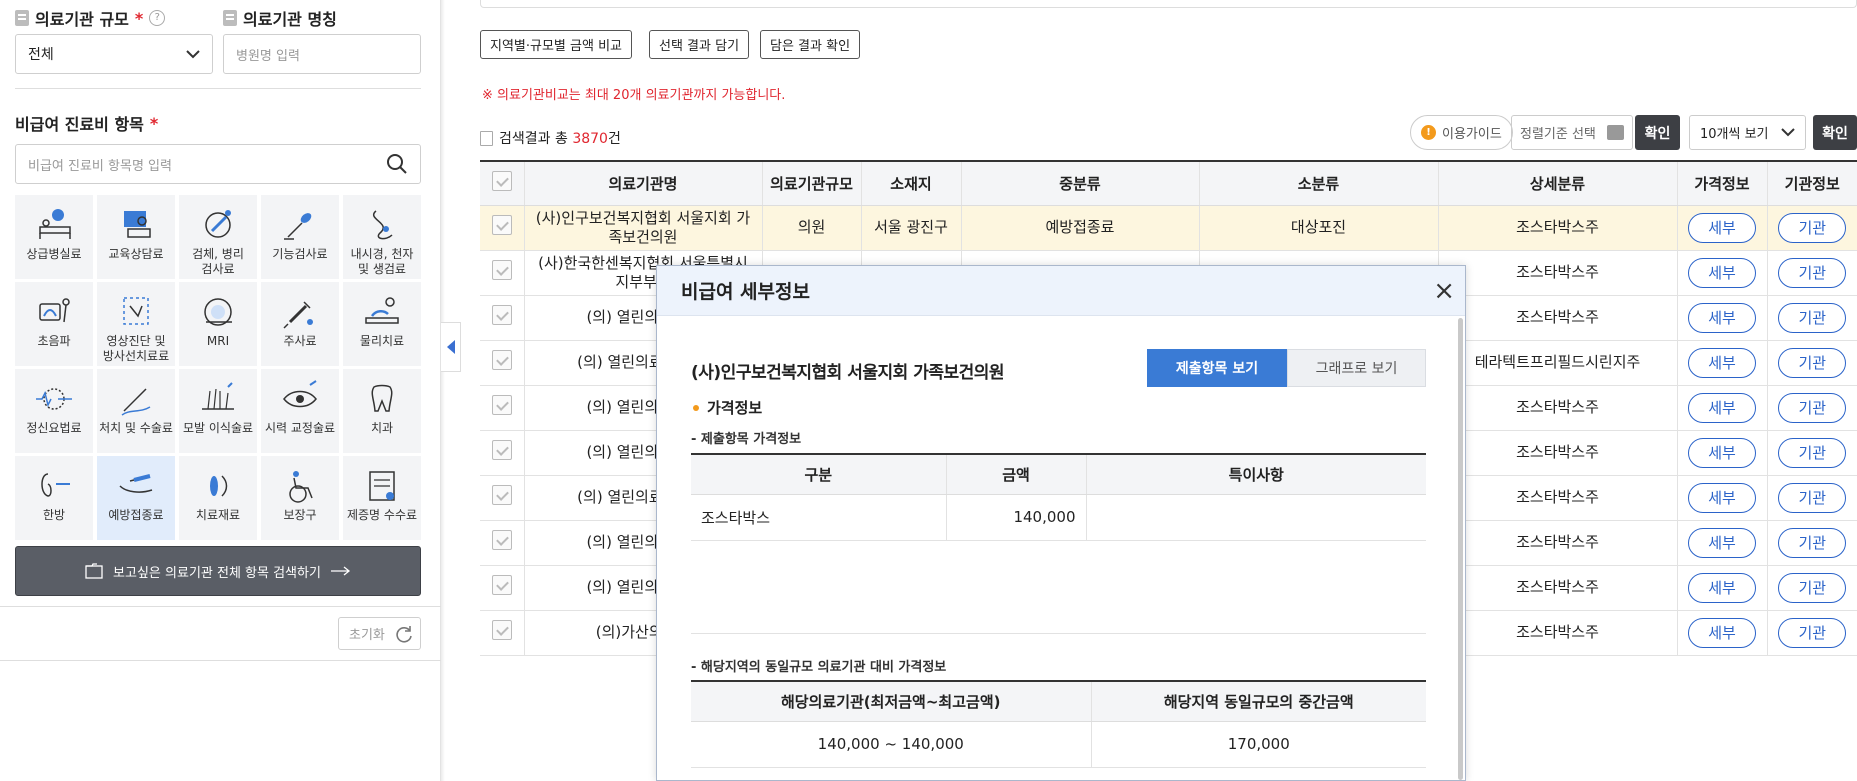 The height and width of the screenshot is (781, 1857). What do you see at coordinates (1015, 517) in the screenshot?
I see `price-cell: 140,000` at bounding box center [1015, 517].